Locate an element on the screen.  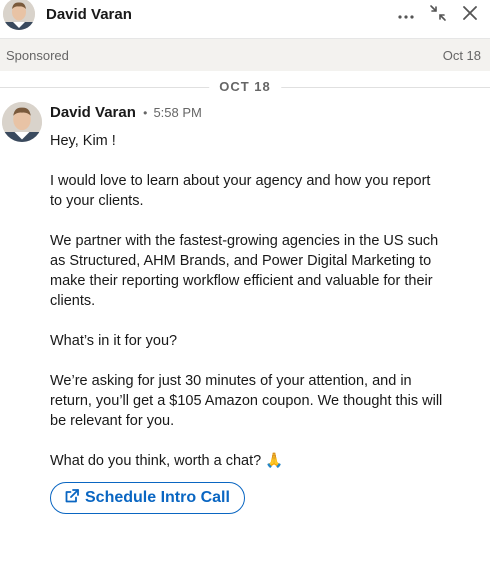
close-icon is located at coordinates (470, 15).